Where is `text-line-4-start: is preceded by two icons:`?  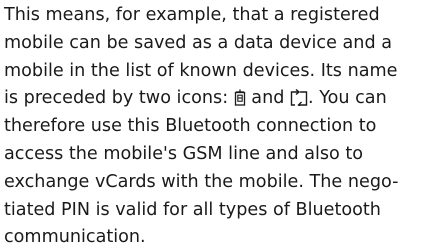
text-line-4-start: is preceded by two icons: is located at coordinates (119, 98).